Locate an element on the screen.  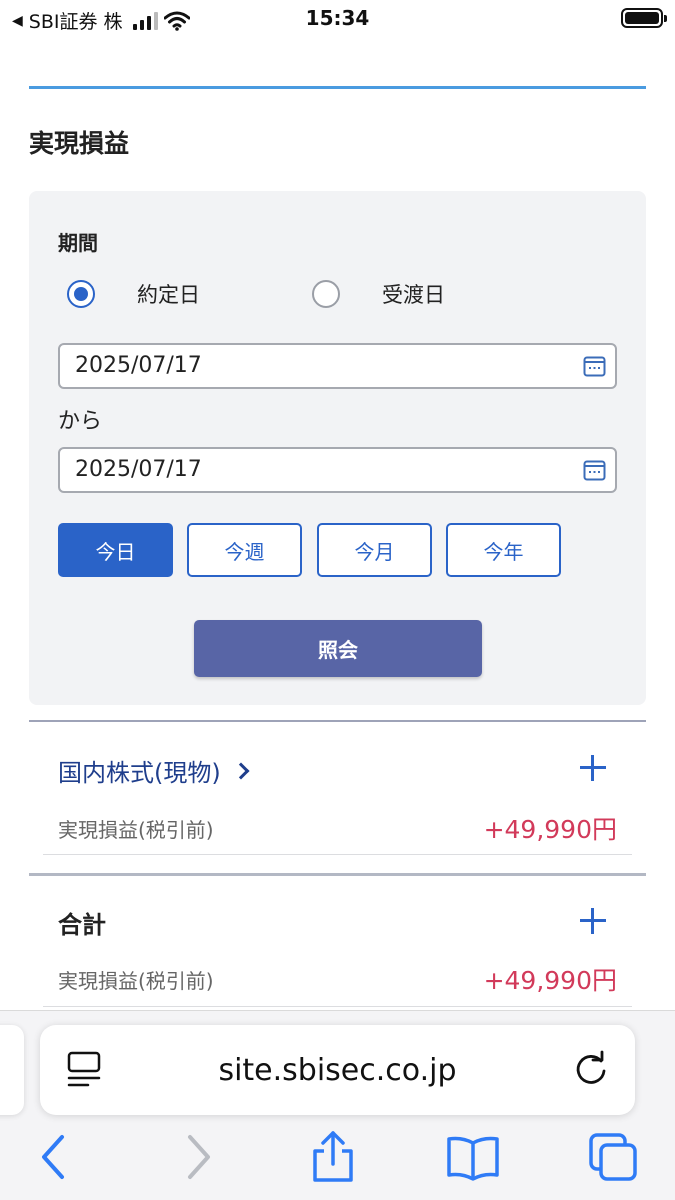
chevron-right-icon is located at coordinates (241, 770).